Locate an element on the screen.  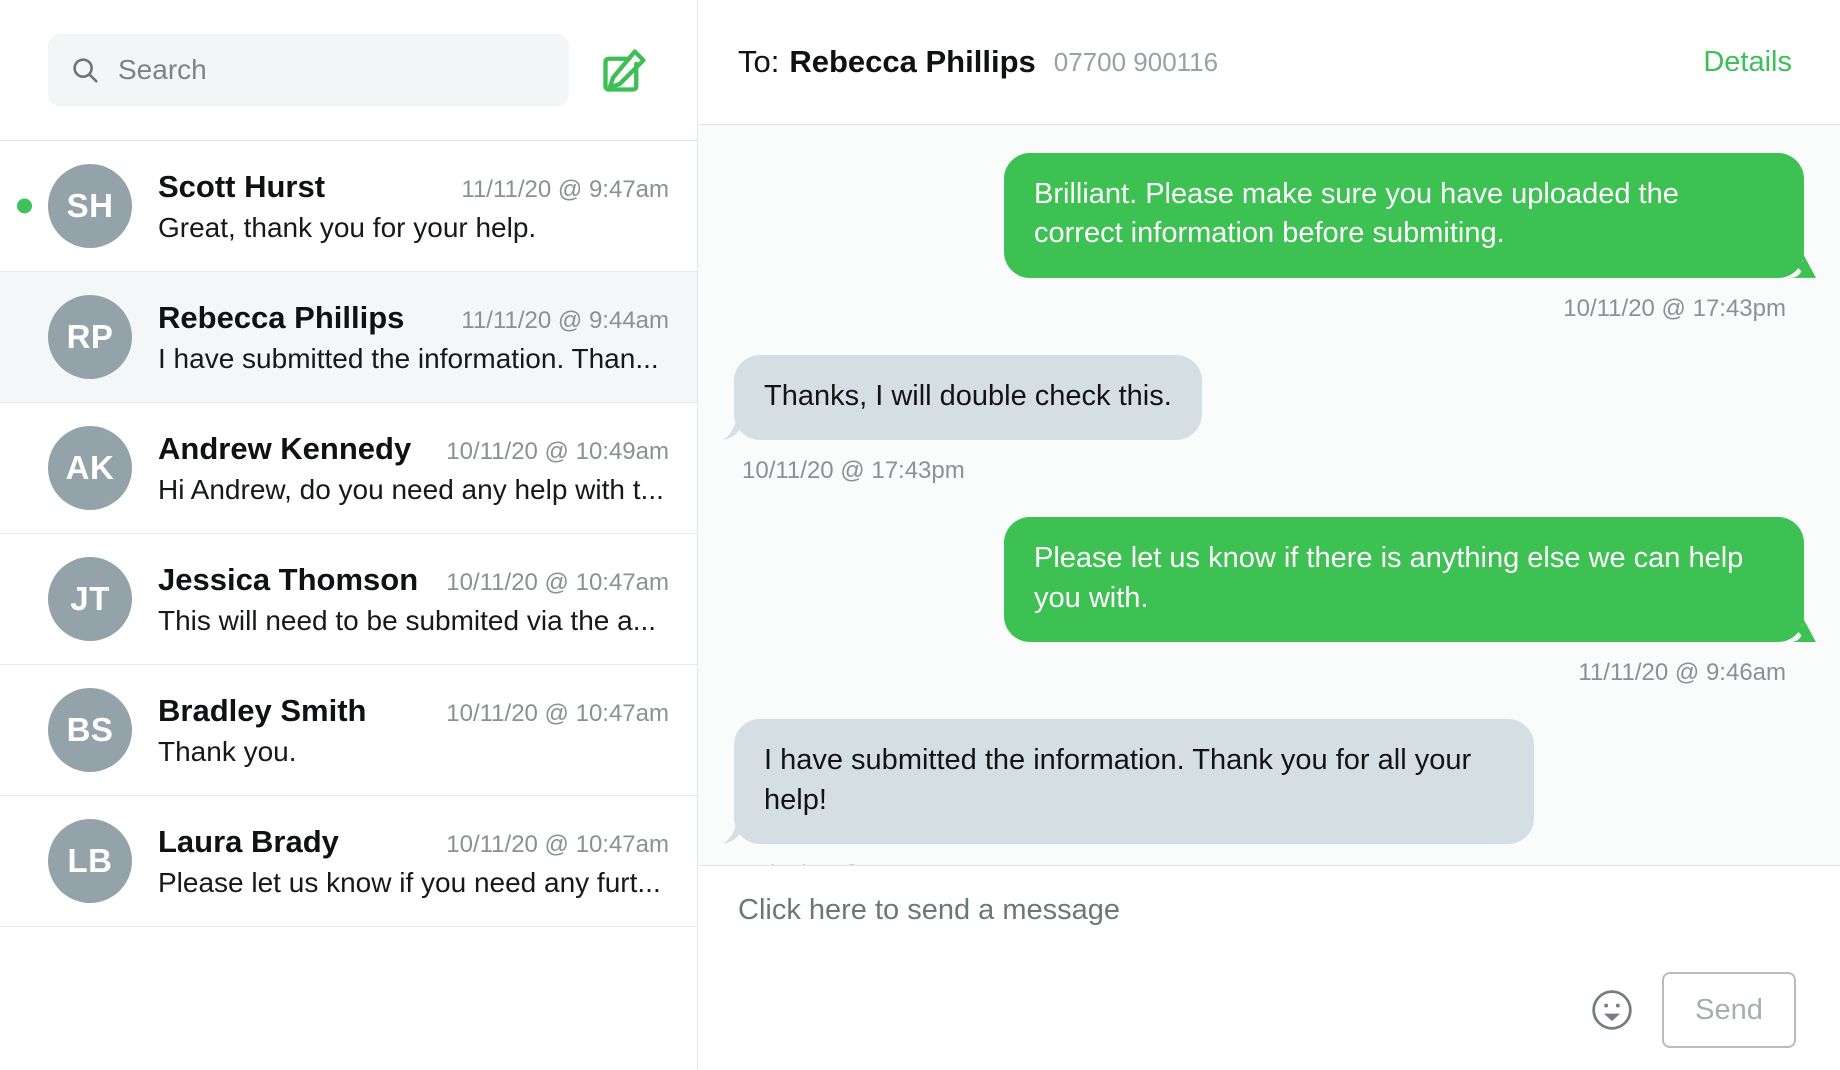
message-text: Thanks, I will double check this. is located at coordinates (968, 395).